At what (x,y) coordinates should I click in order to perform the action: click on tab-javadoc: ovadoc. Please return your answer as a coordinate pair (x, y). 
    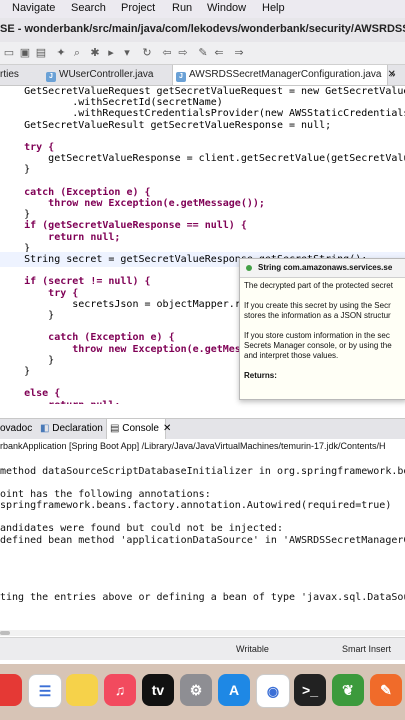
    Looking at the image, I should click on (16, 429).